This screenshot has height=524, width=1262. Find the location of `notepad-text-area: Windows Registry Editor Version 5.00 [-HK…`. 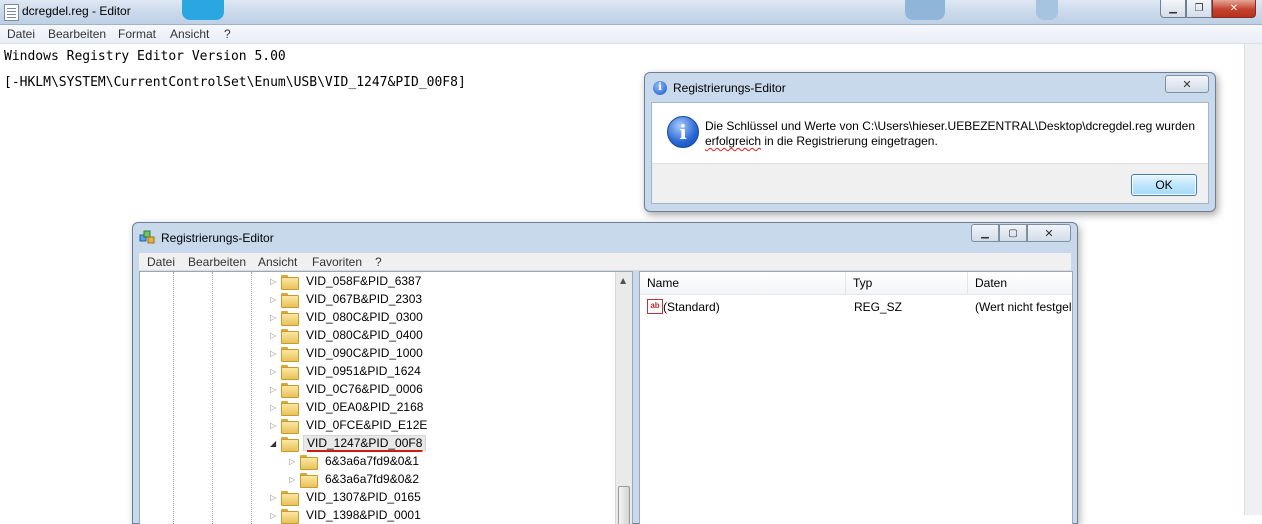

notepad-text-area: Windows Registry Editor Version 5.00 [-HK… is located at coordinates (235, 70).